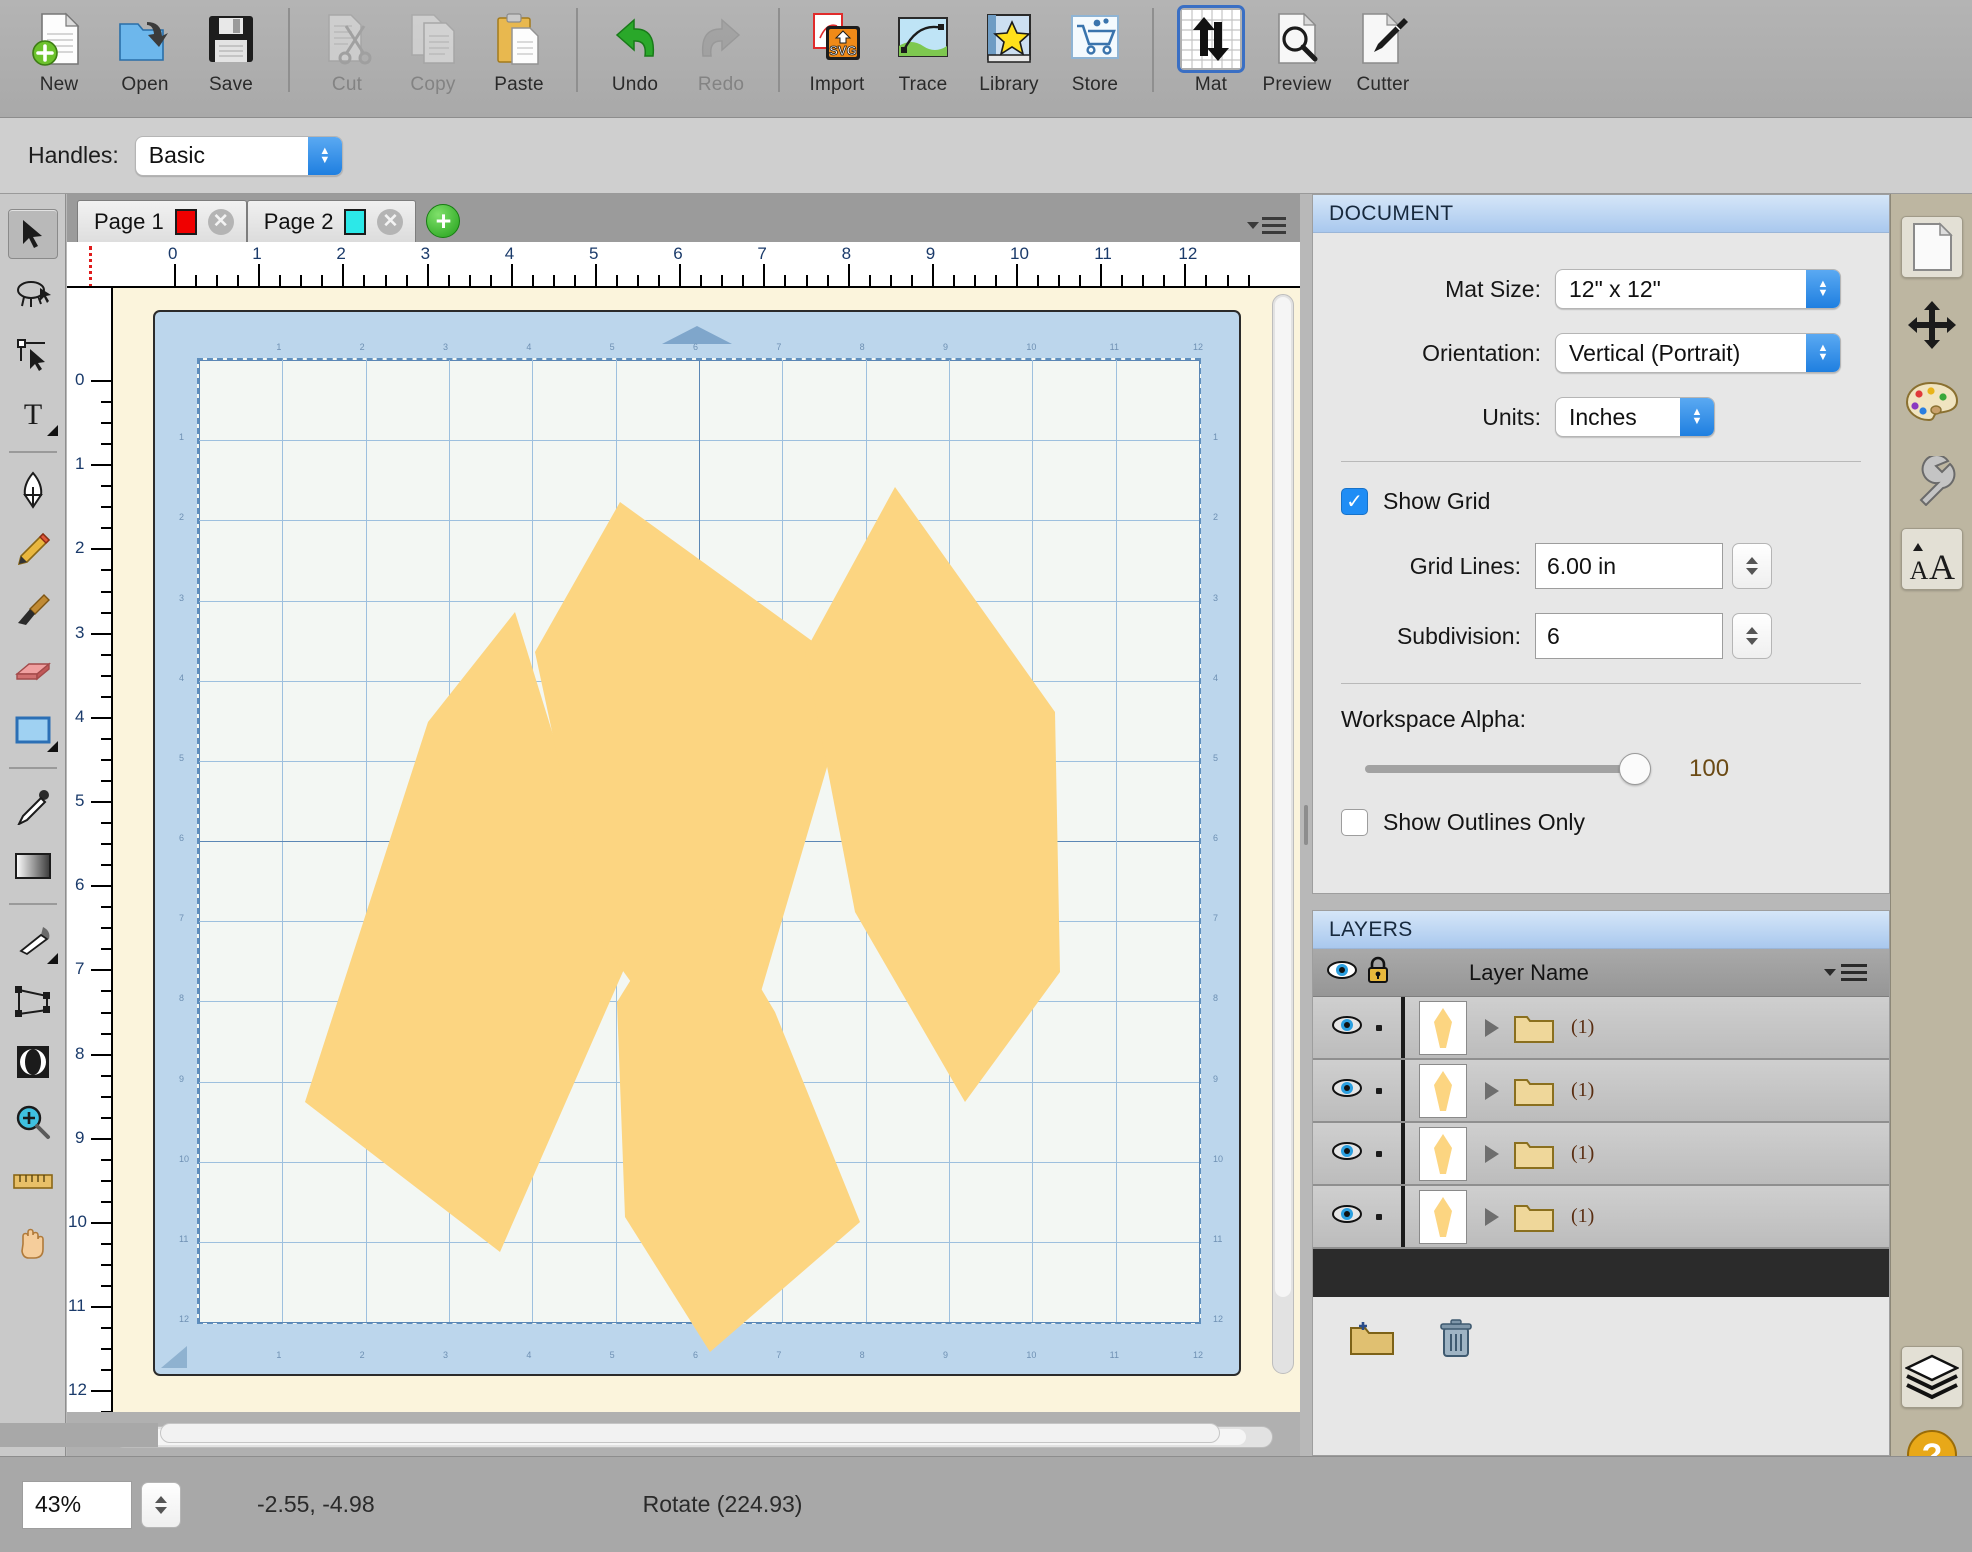 Image resolution: width=1972 pixels, height=1552 pixels. Describe the element at coordinates (1629, 566) in the screenshot. I see `grid-lines-input: 6.00 in` at that location.